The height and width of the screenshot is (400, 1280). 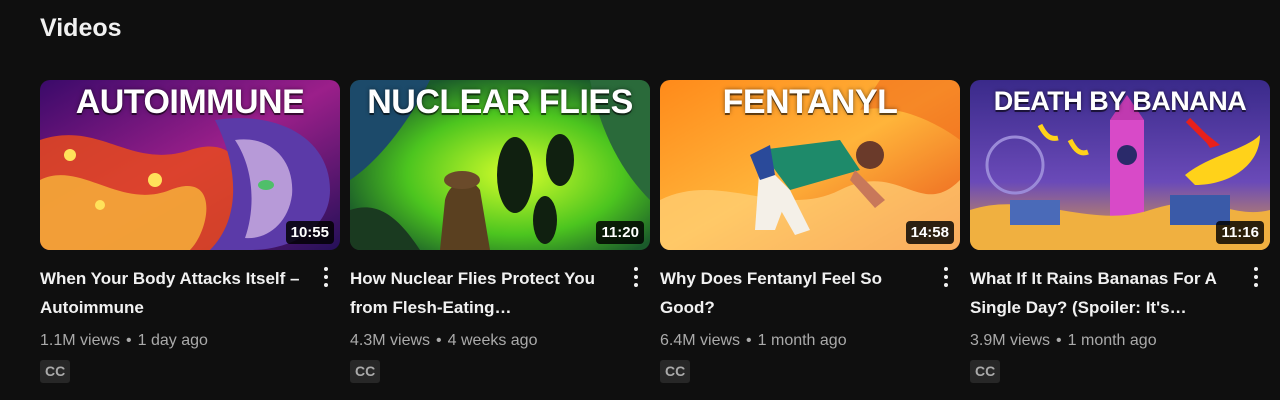 I want to click on video-stats: 3.9M views • 1 month ago, so click(x=1105, y=341).